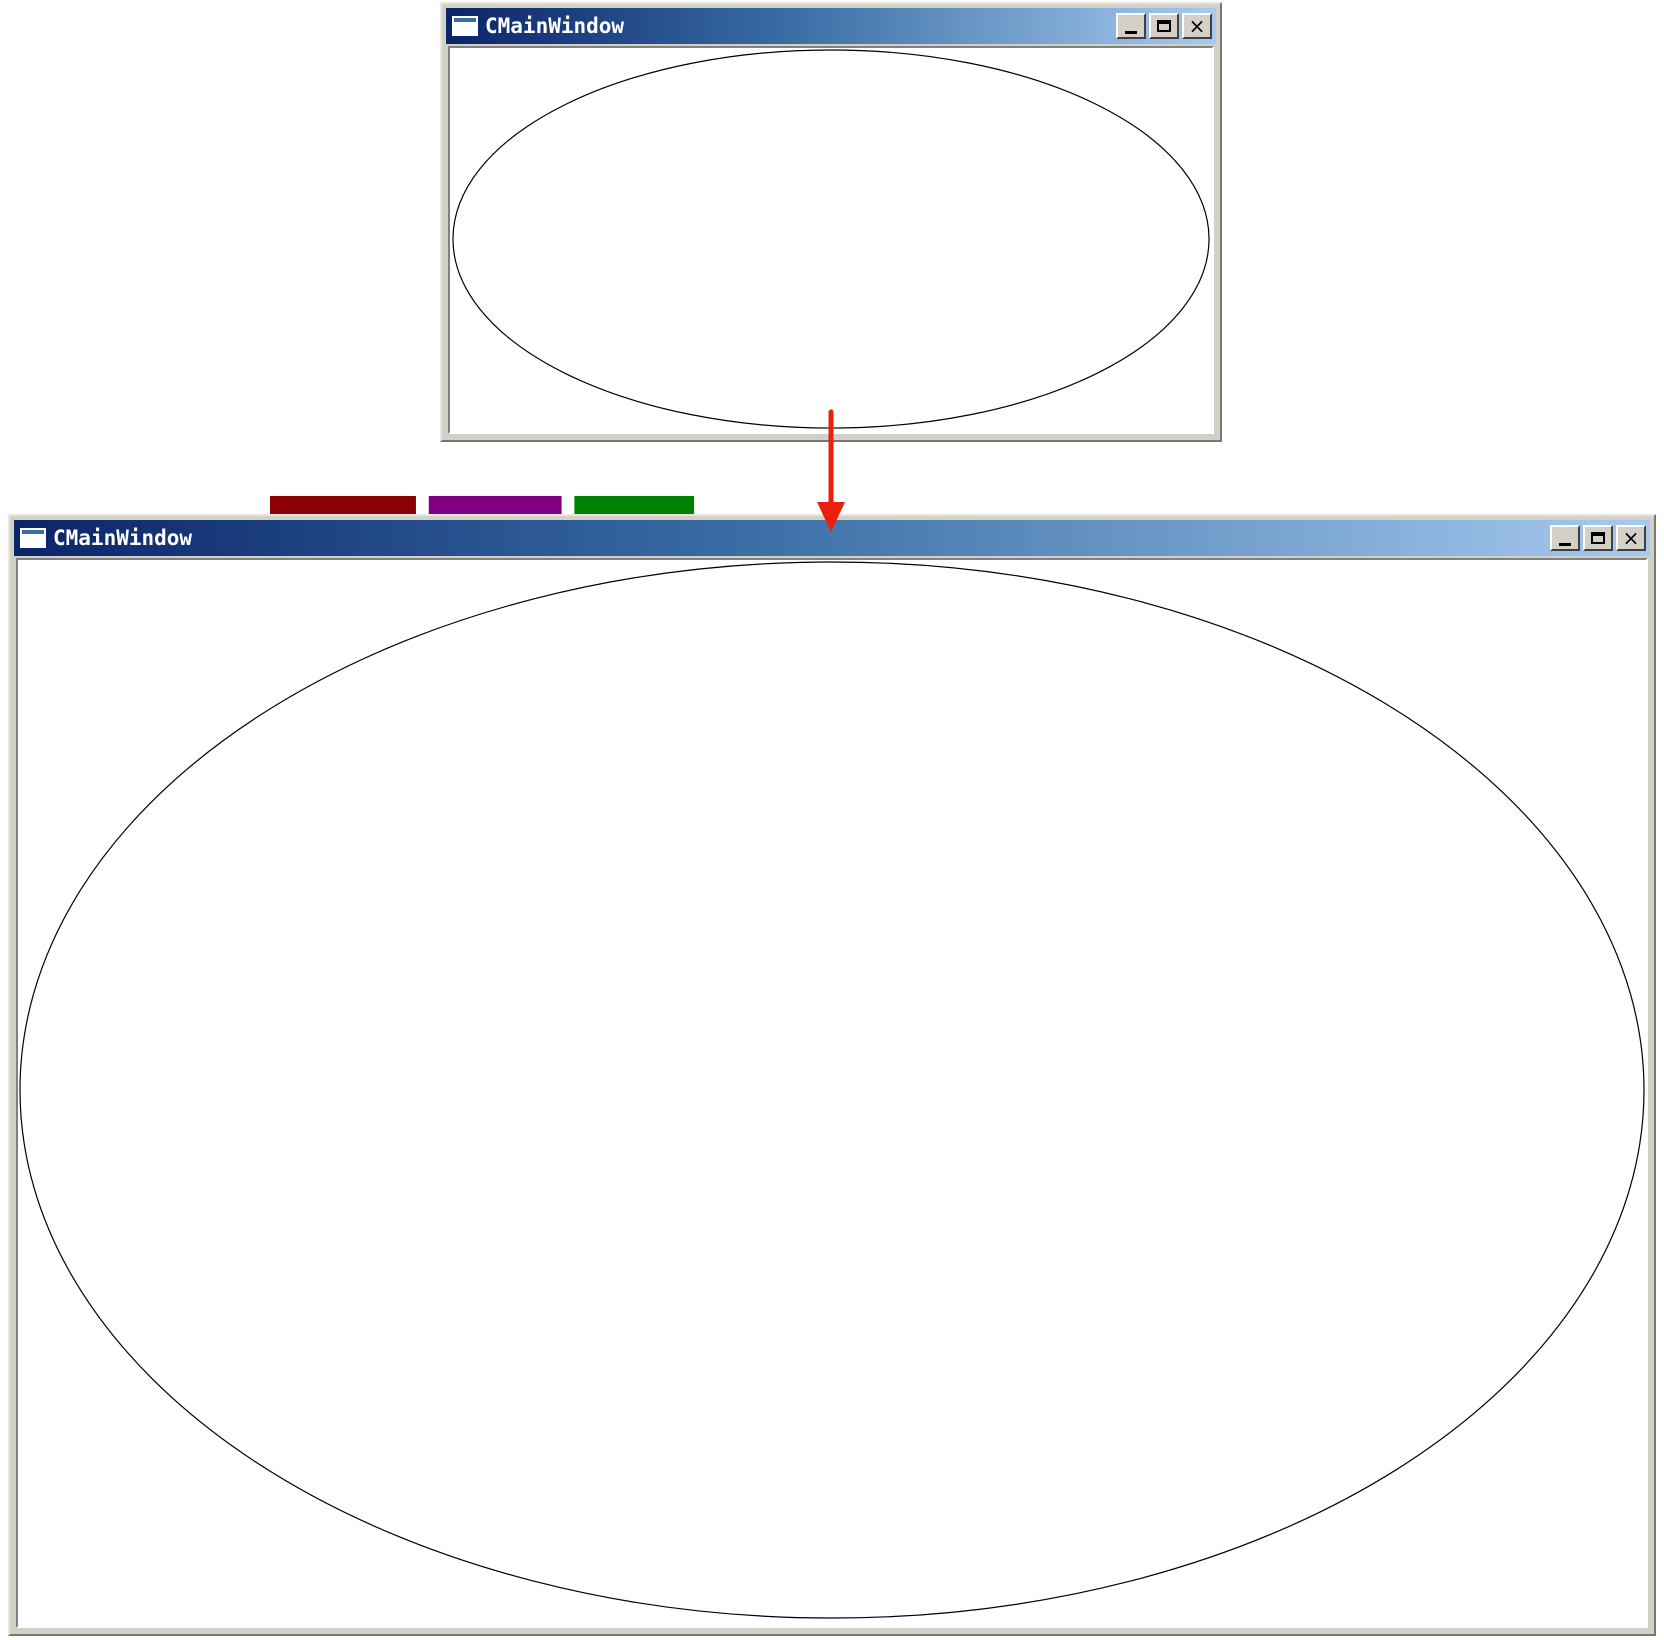 Image resolution: width=1664 pixels, height=1640 pixels. I want to click on ellipse, so click(831, 239).